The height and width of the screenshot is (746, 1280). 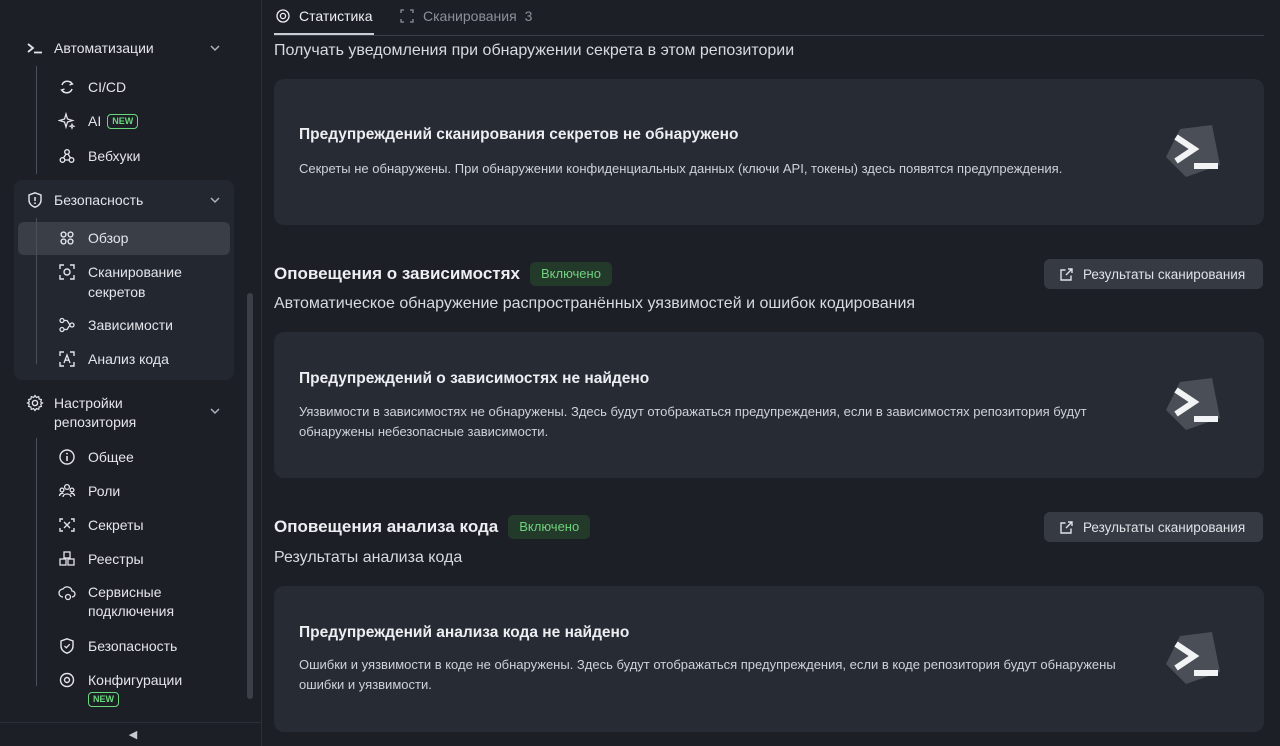 I want to click on code-analysis-icon, so click(x=67, y=359).